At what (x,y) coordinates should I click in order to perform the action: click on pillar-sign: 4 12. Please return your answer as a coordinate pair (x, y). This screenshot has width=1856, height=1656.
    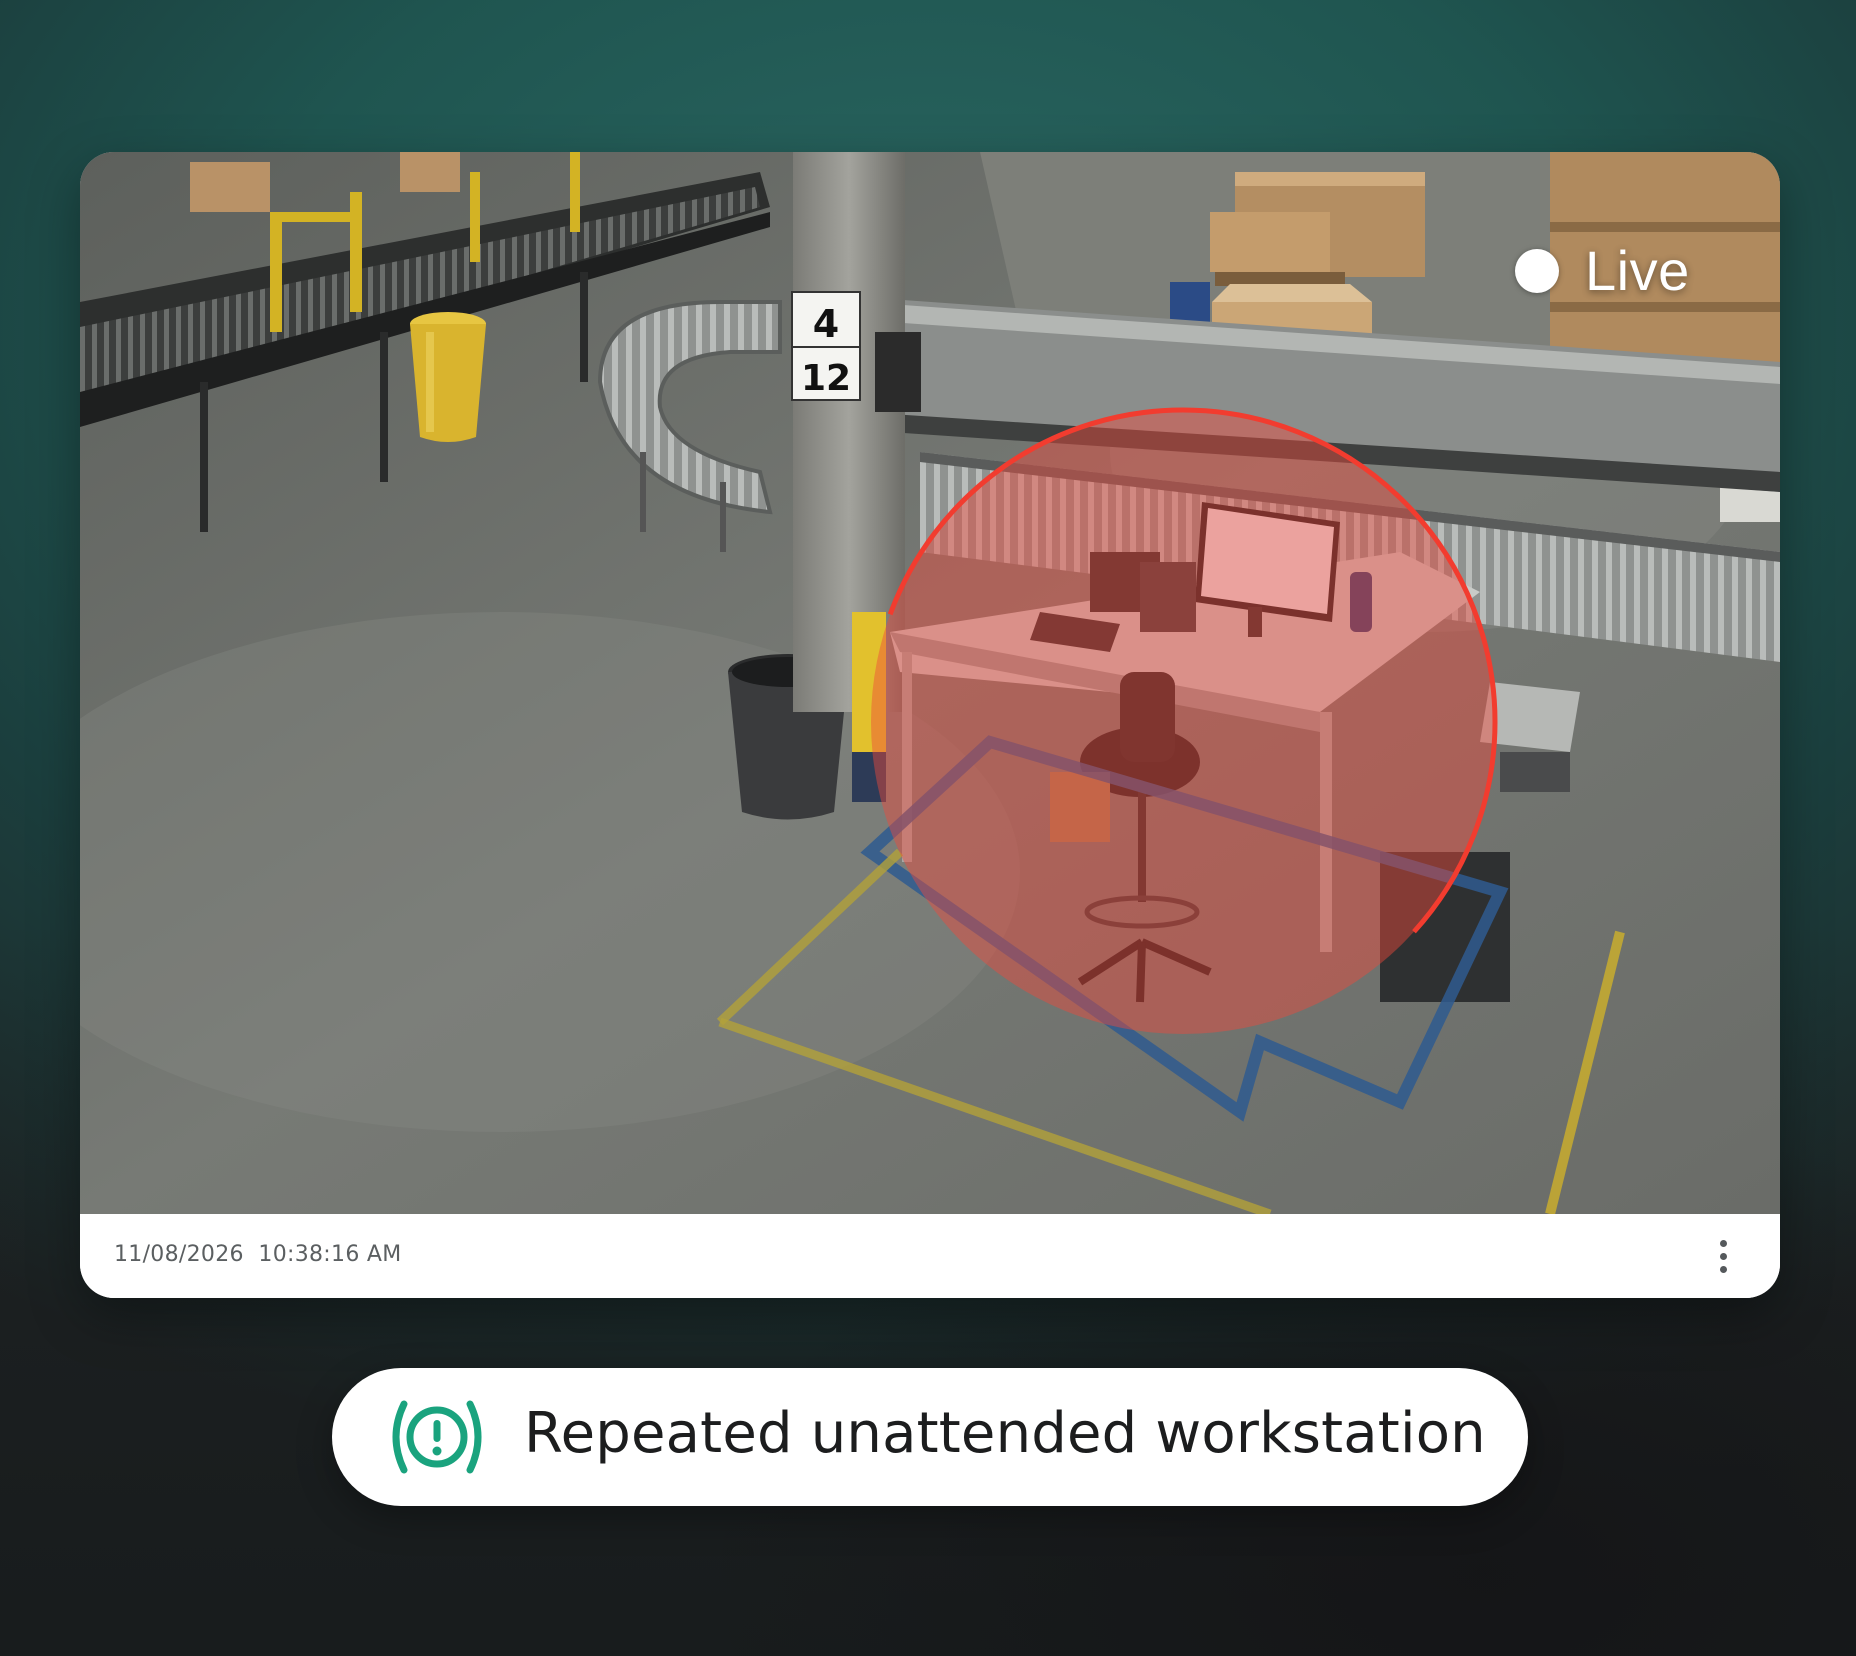
    Looking at the image, I should click on (826, 346).